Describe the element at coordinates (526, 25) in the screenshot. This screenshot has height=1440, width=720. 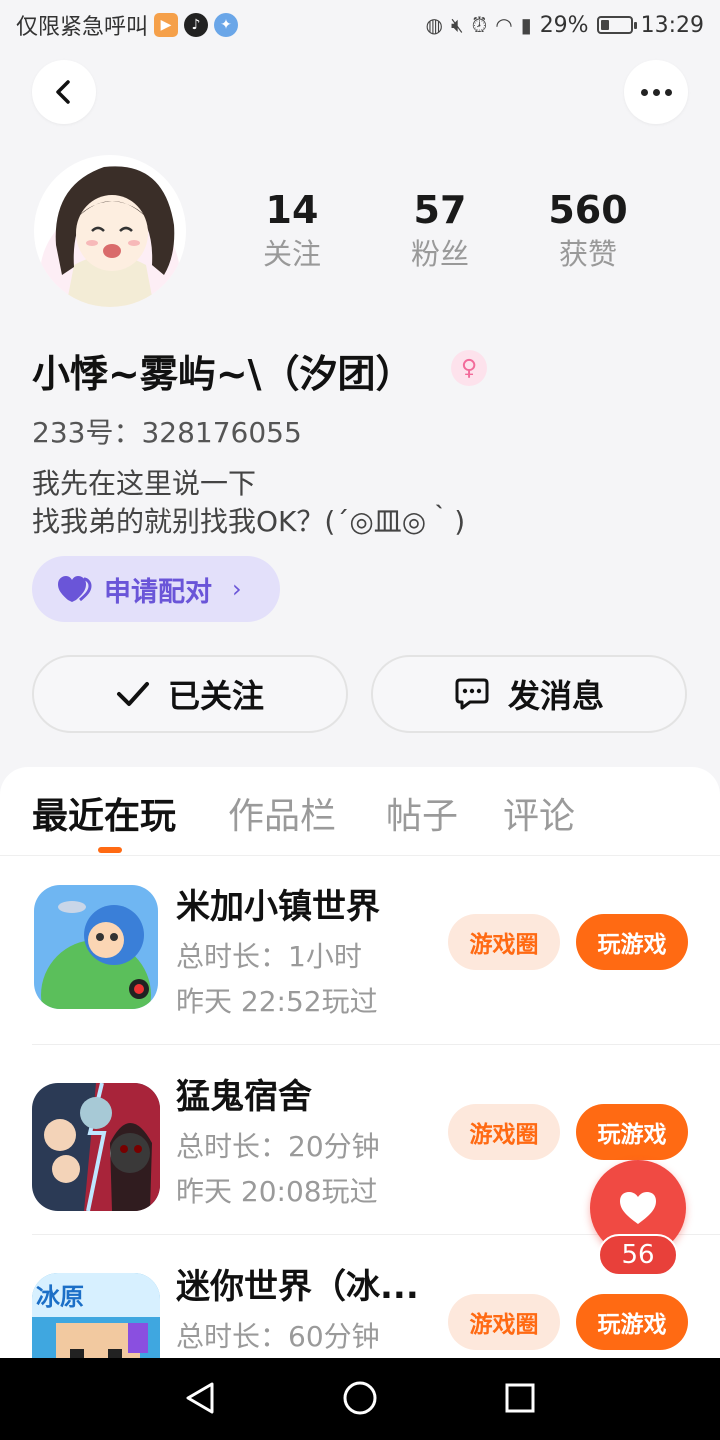
I see `signal-icon: ▮` at that location.